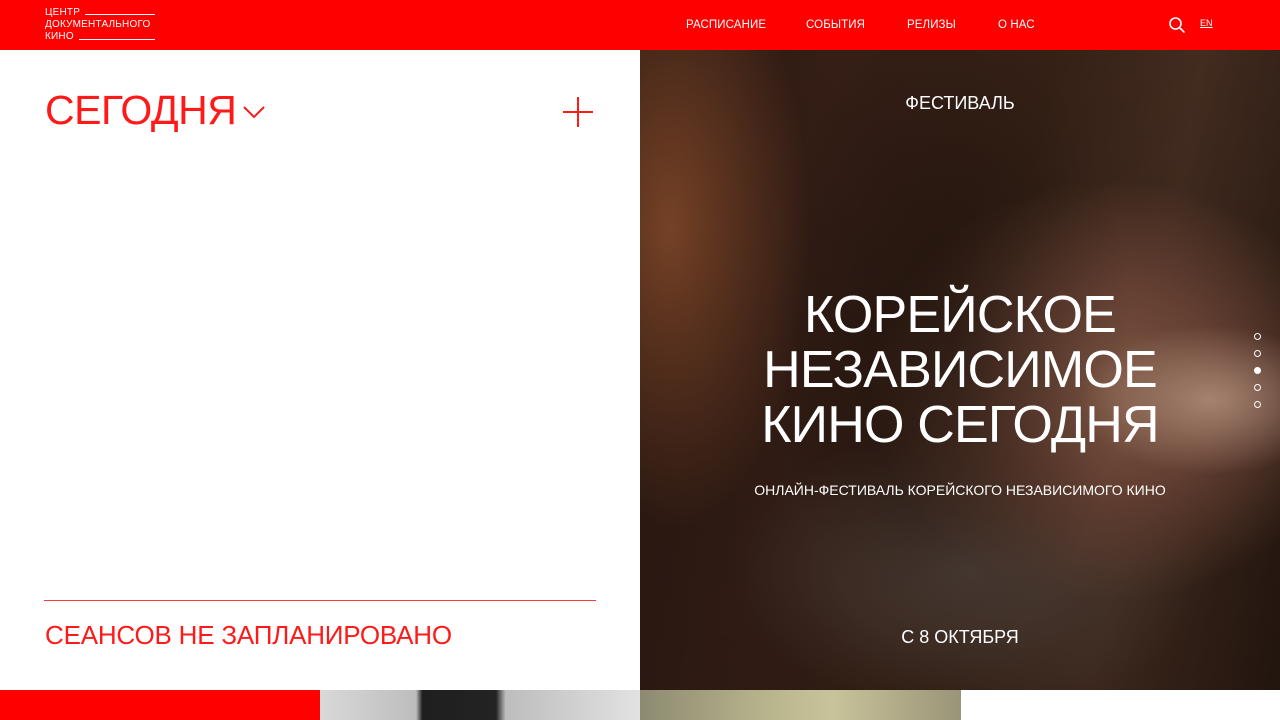 This screenshot has height=720, width=1280. I want to click on chevron-down-icon, so click(254, 112).